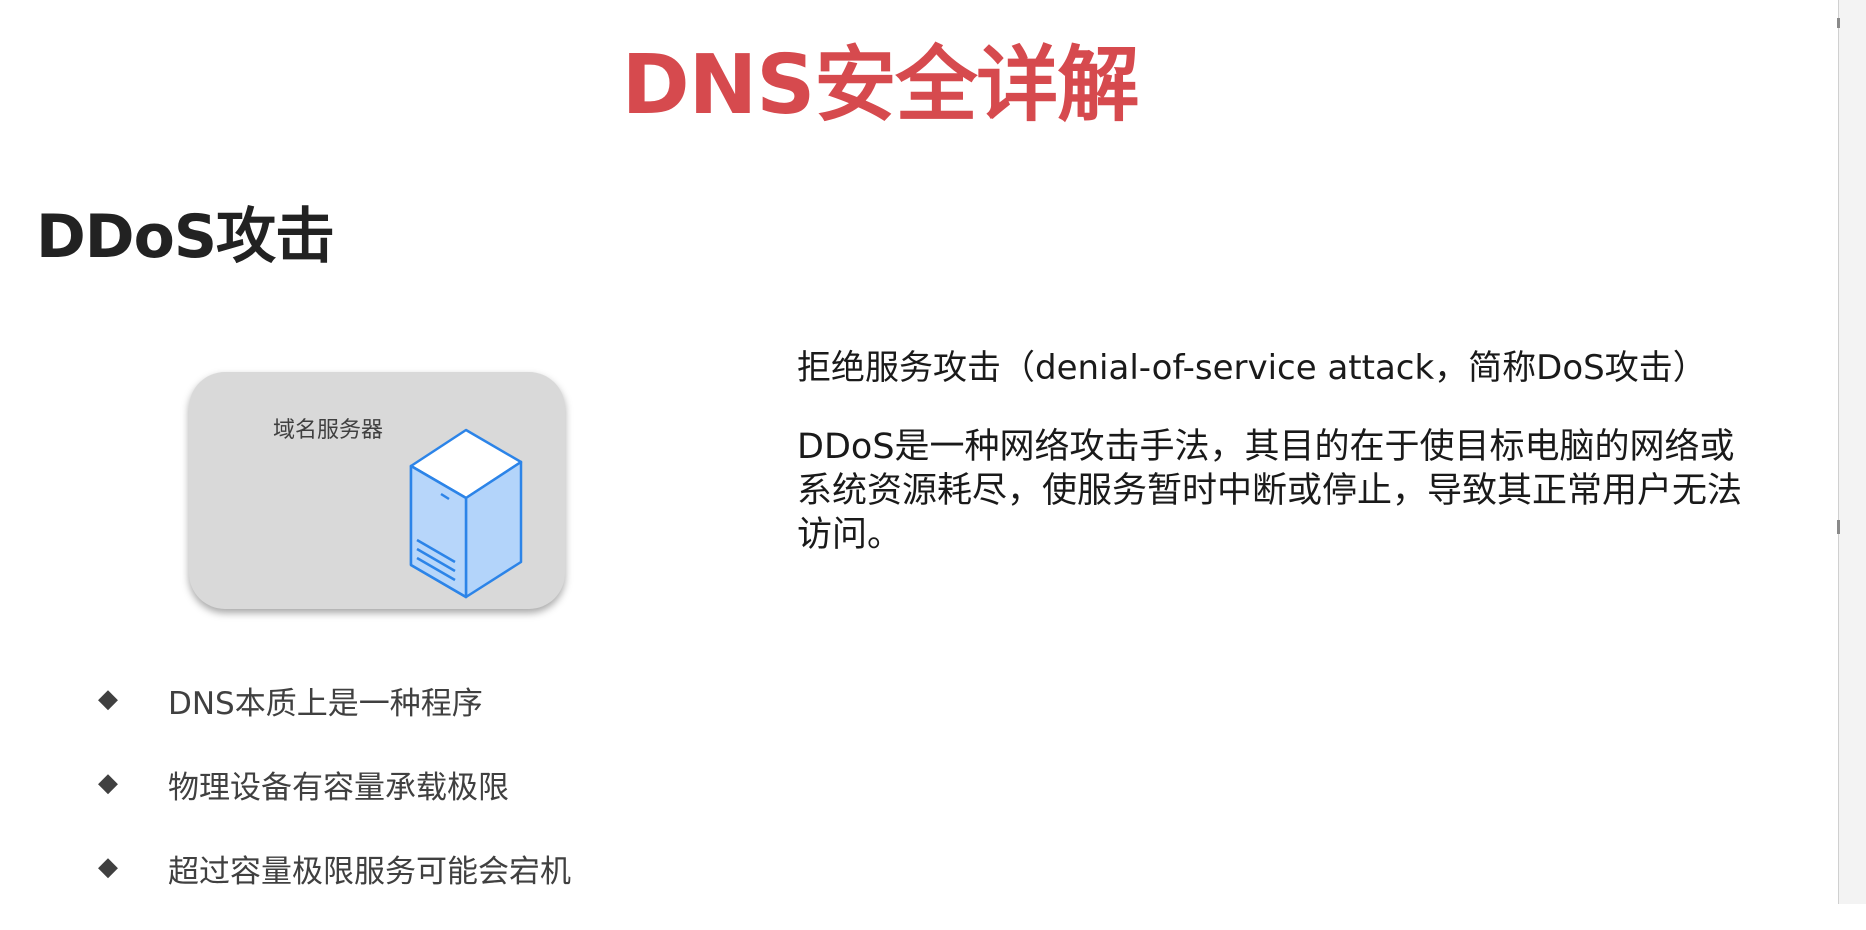 Image resolution: width=1866 pixels, height=930 pixels. Describe the element at coordinates (325, 704) in the screenshot. I see `bullet-text: DNS本质上是一种程序` at that location.